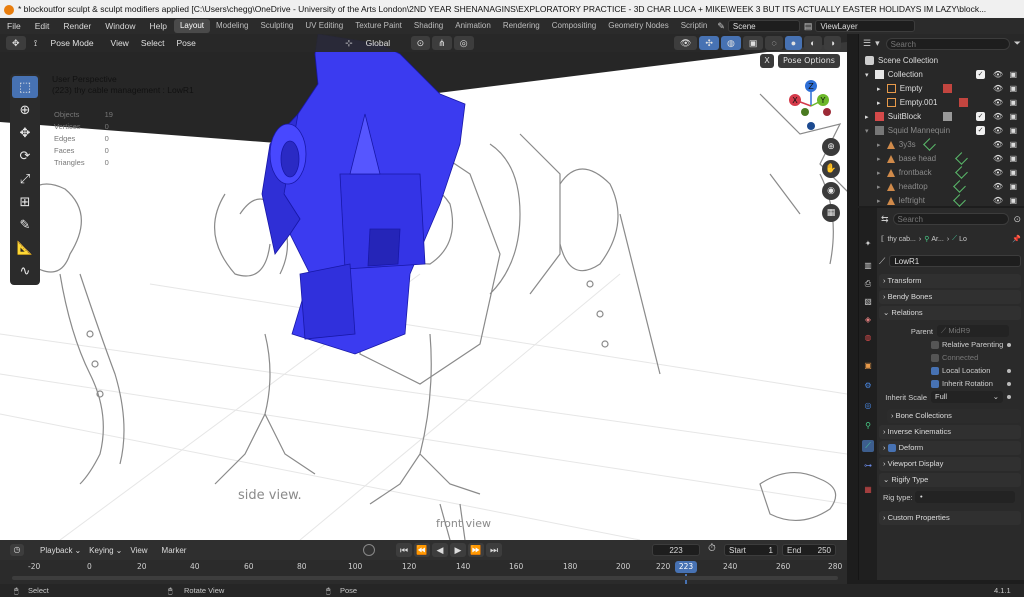 Image resolution: width=1024 pixels, height=597 pixels. Describe the element at coordinates (865, 26) in the screenshot. I see `view-layer-selector: ViewLayer` at that location.